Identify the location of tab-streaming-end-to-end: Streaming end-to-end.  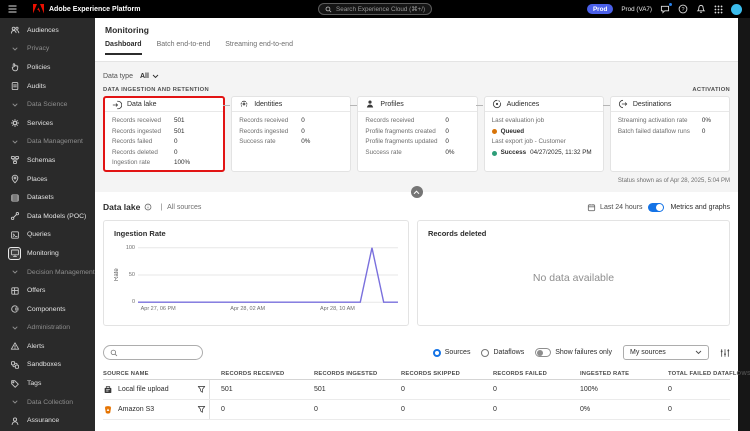
(259, 48).